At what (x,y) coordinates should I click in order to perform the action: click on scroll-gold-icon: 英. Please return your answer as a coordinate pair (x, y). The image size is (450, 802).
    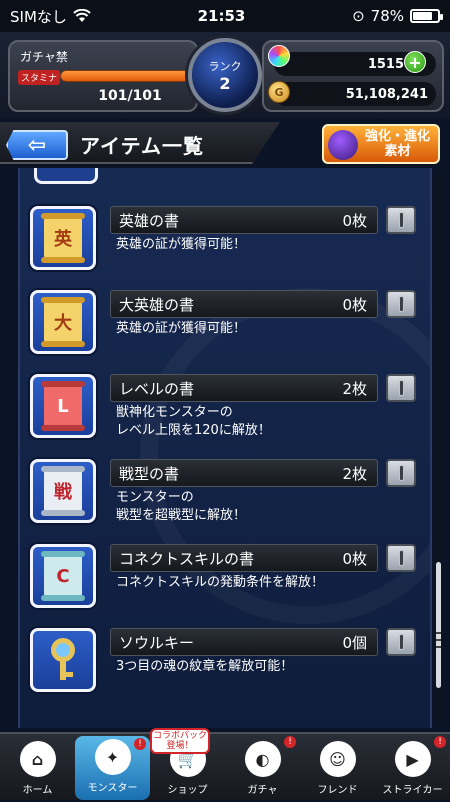
    Looking at the image, I should click on (63, 238).